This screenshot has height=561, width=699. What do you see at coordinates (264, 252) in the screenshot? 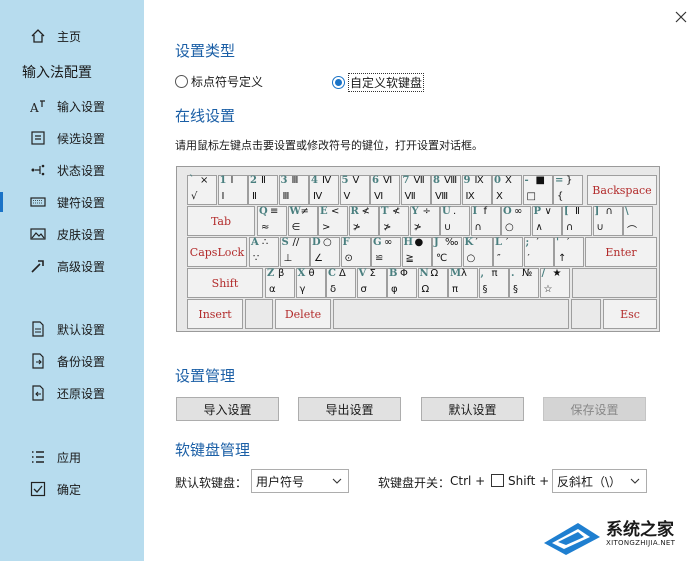
I see `keyboard-key: A ∴ ∵` at bounding box center [264, 252].